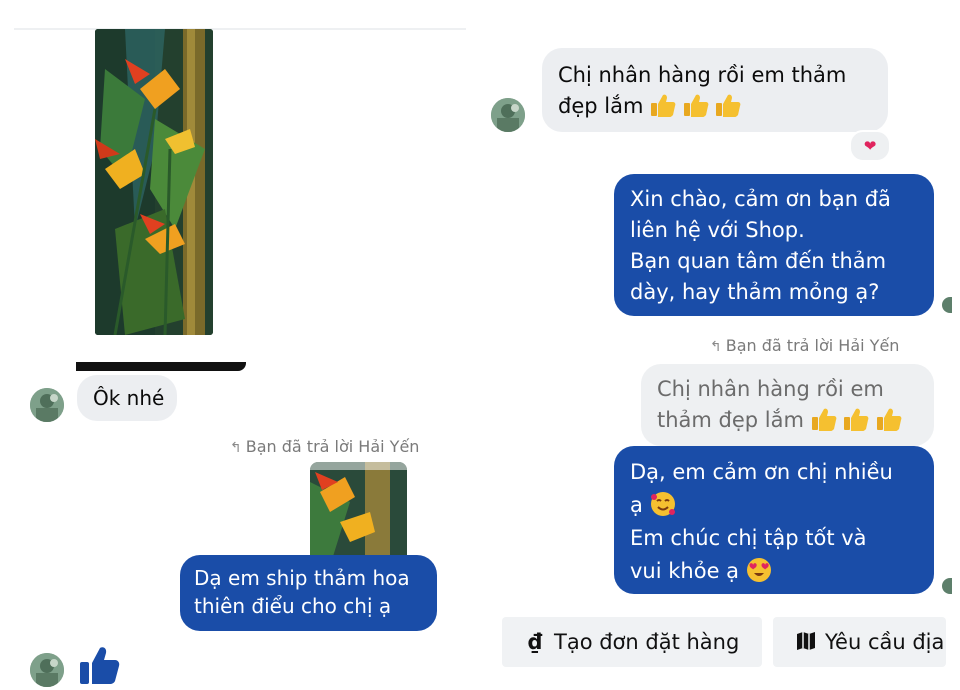 This screenshot has height=690, width=960. What do you see at coordinates (702, 75) in the screenshot?
I see `message-line: Chị nhân hàng rồi em thảm` at bounding box center [702, 75].